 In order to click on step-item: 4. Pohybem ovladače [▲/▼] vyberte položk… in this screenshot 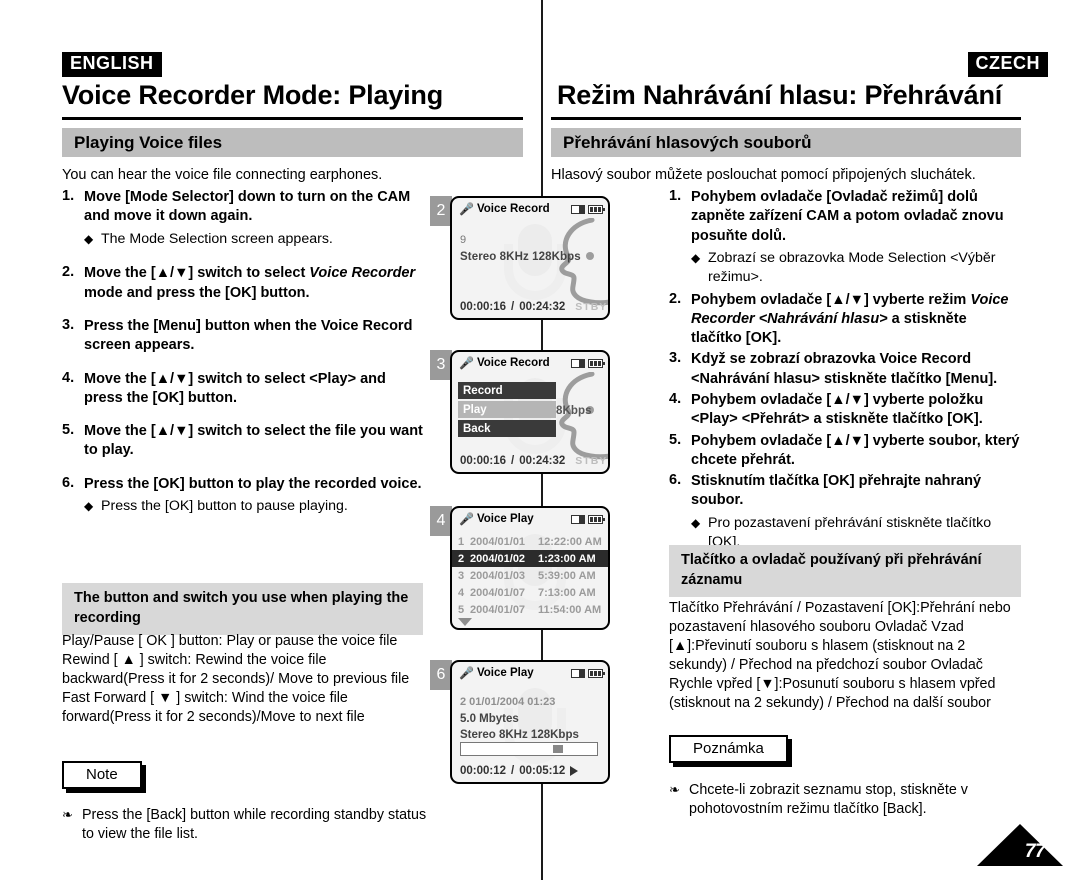, I will do `click(845, 410)`.